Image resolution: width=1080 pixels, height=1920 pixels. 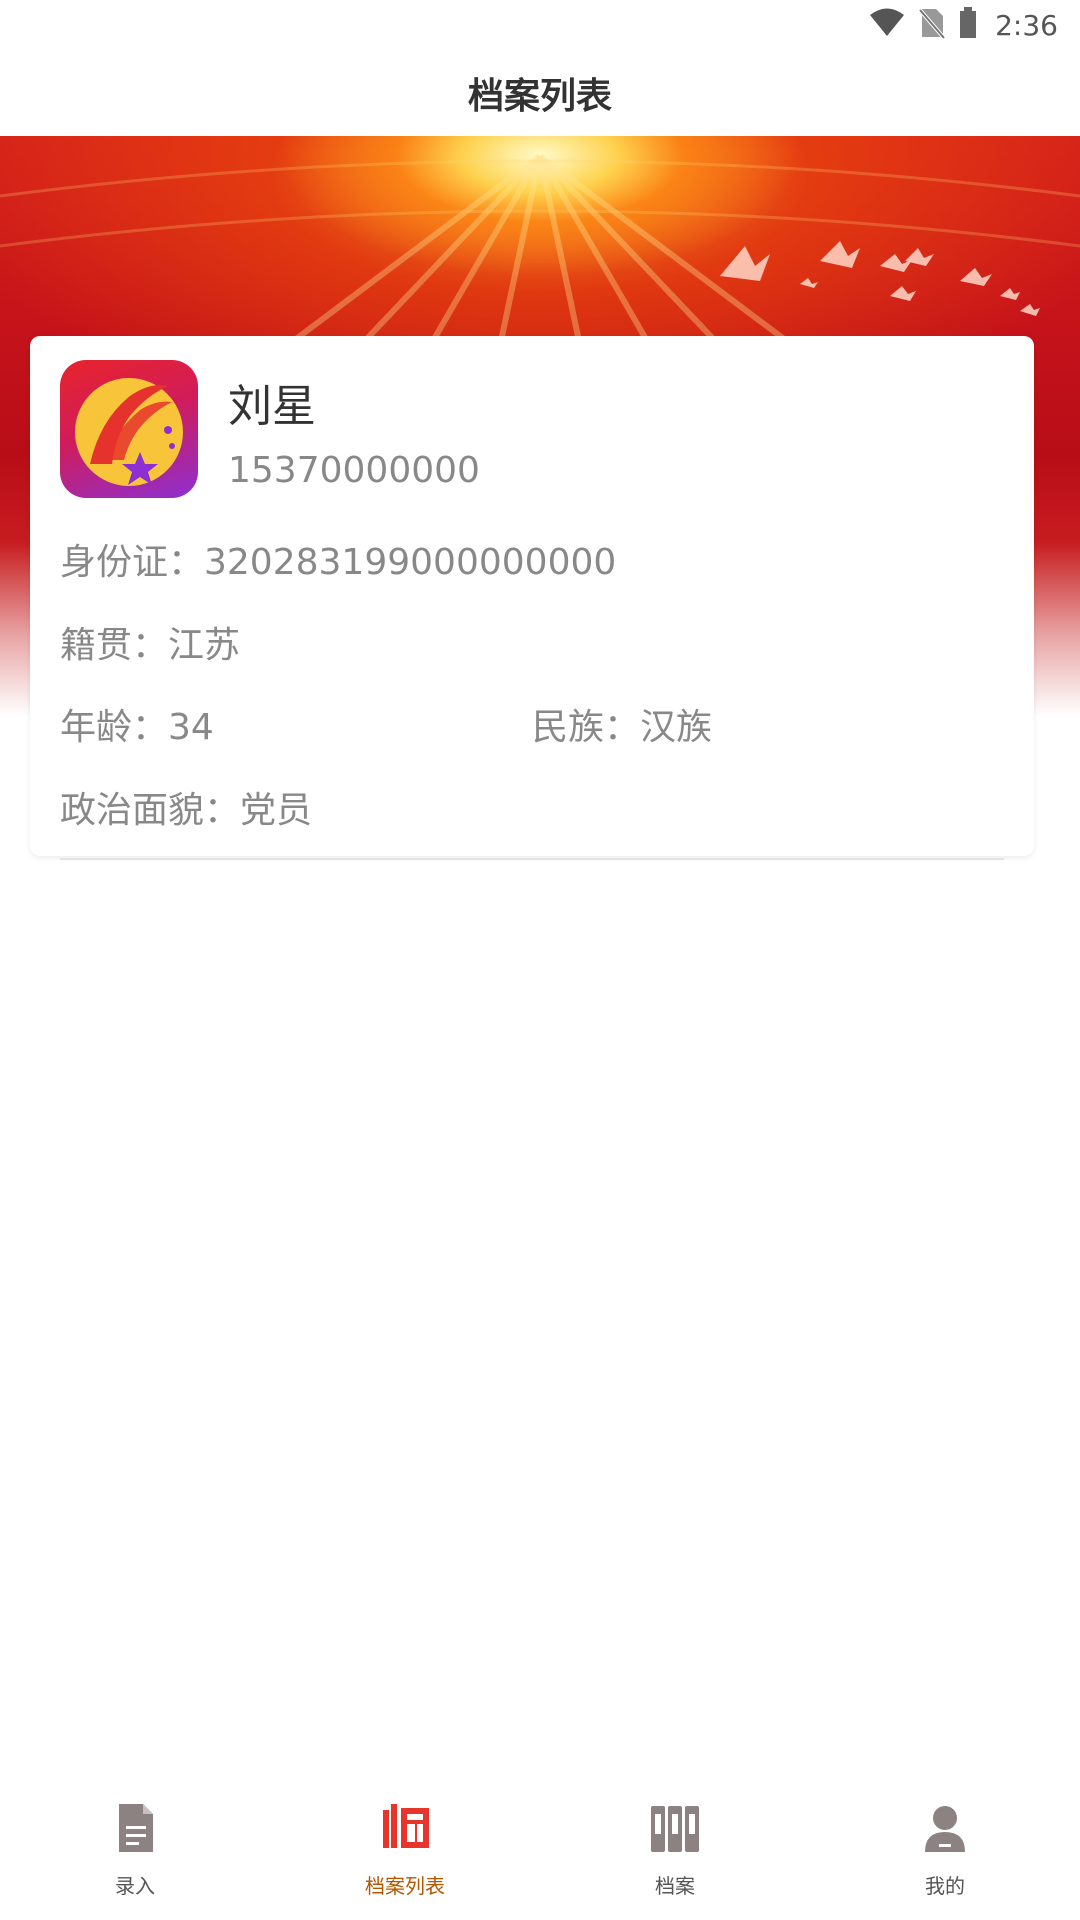 I want to click on birds-decoration, so click(x=880, y=278).